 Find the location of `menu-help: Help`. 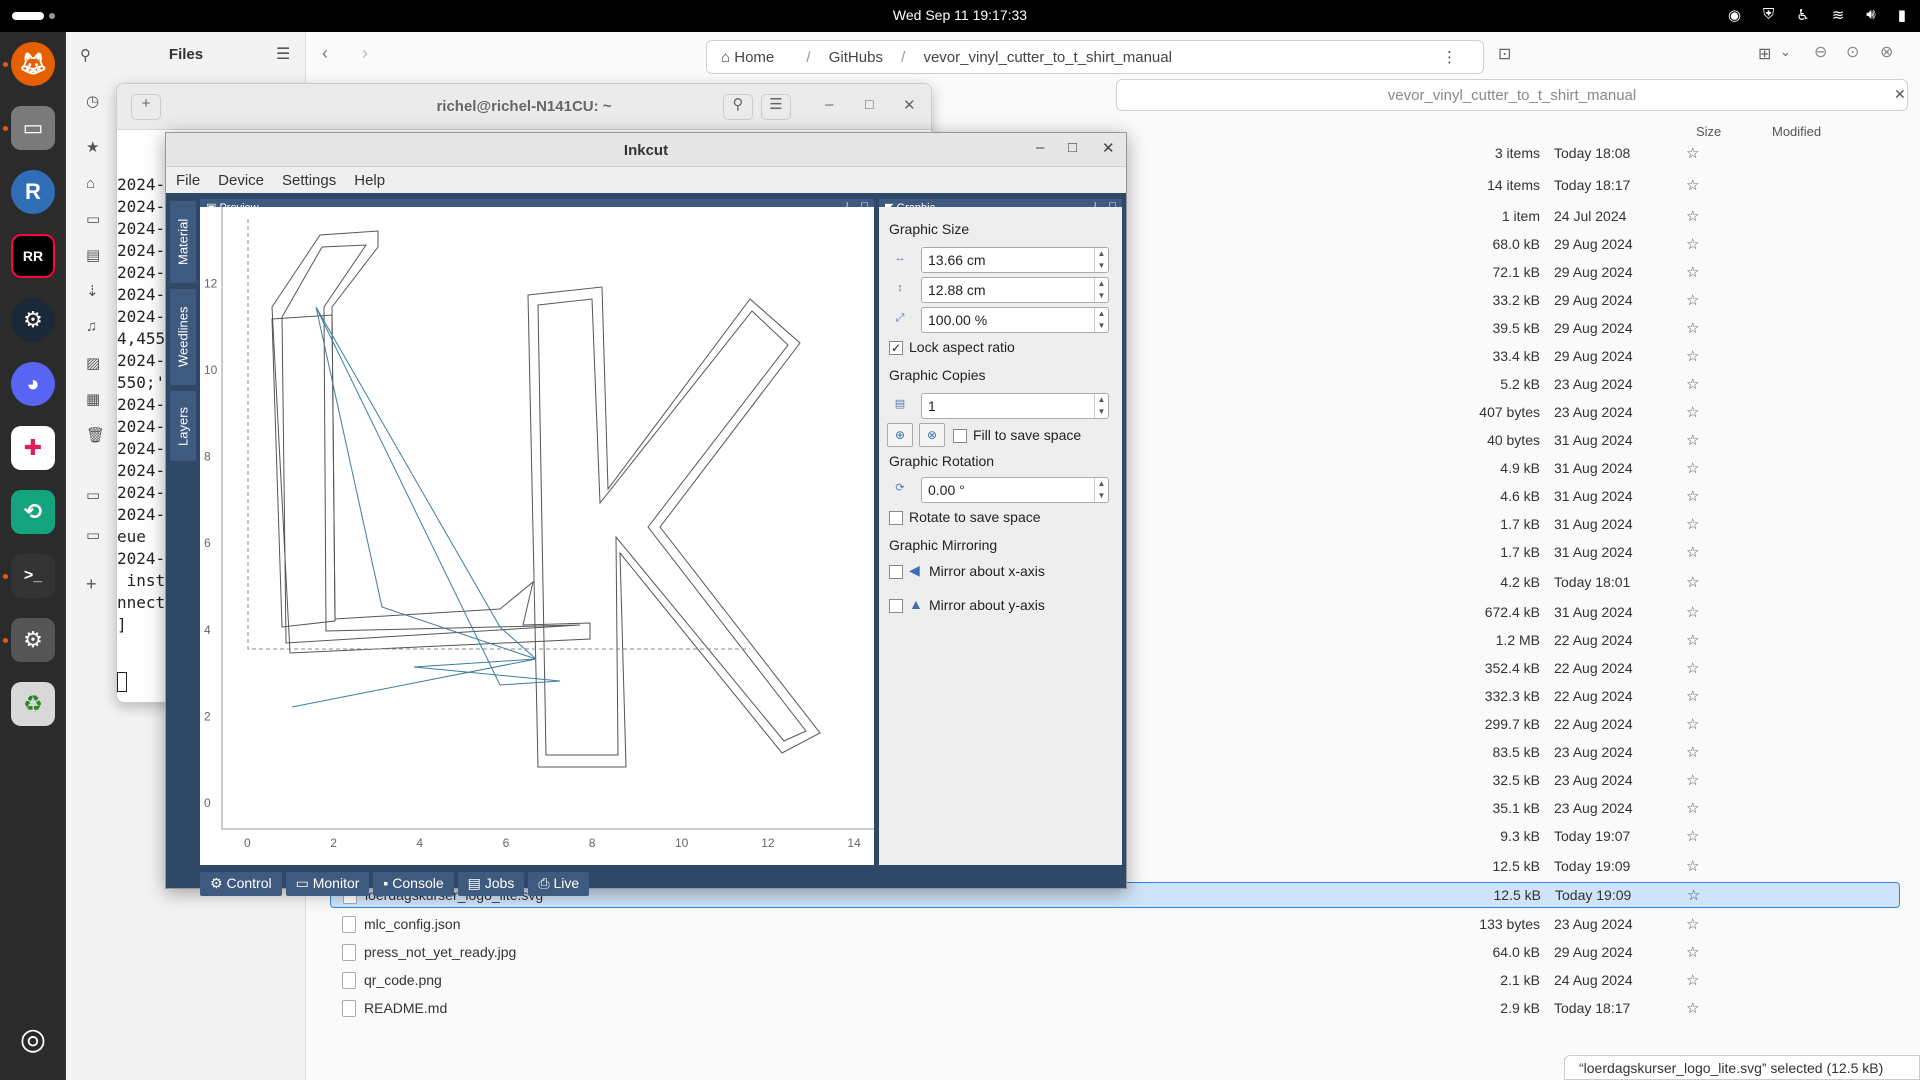

menu-help: Help is located at coordinates (369, 180).